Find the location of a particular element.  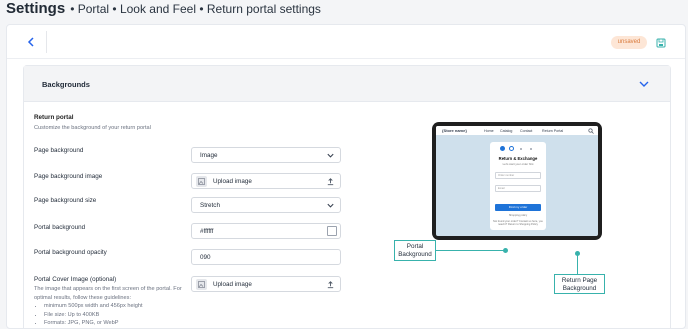

preview-find-button: Find my order is located at coordinates (518, 207).